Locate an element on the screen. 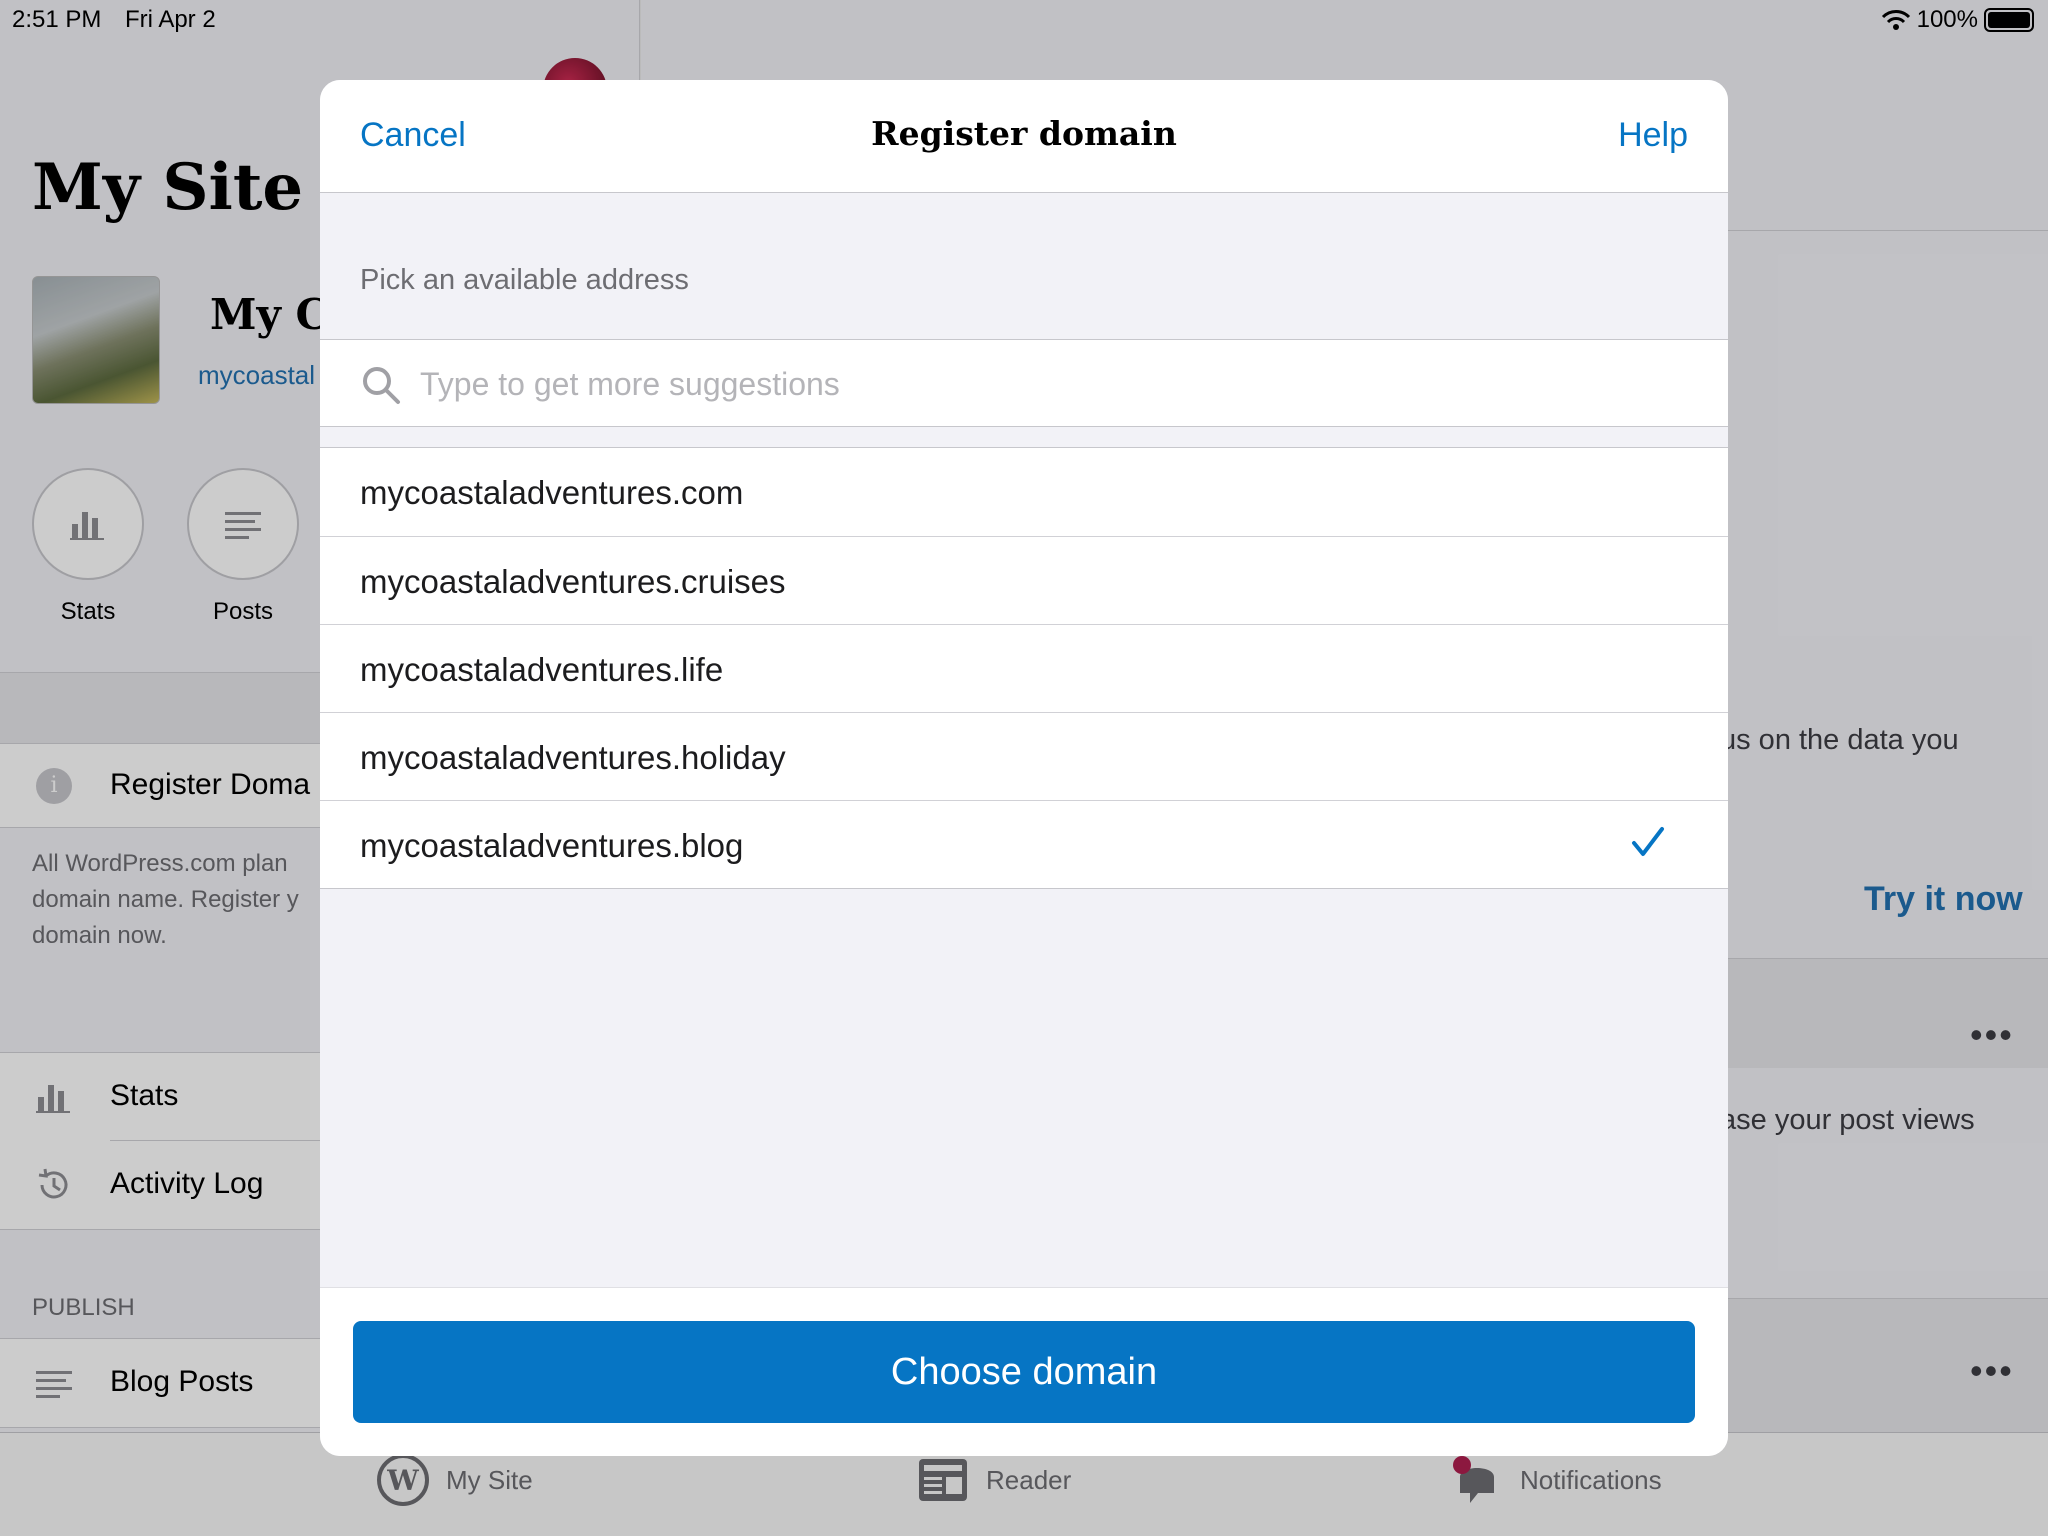  modal-title: Register domain is located at coordinates (1024, 133).